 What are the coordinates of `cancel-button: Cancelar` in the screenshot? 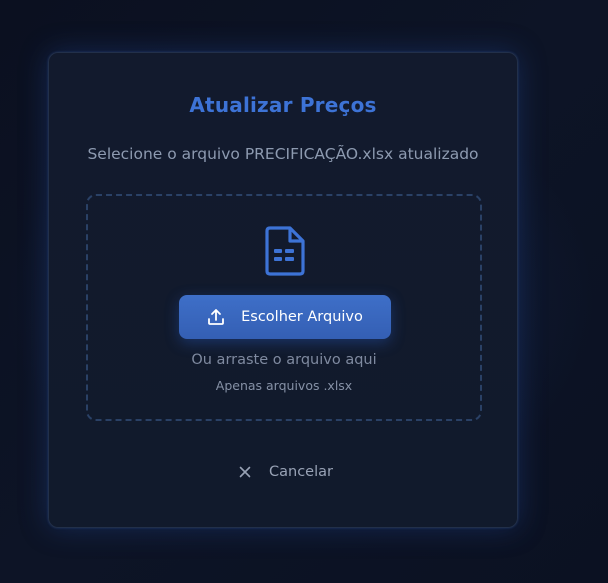 It's located at (286, 472).